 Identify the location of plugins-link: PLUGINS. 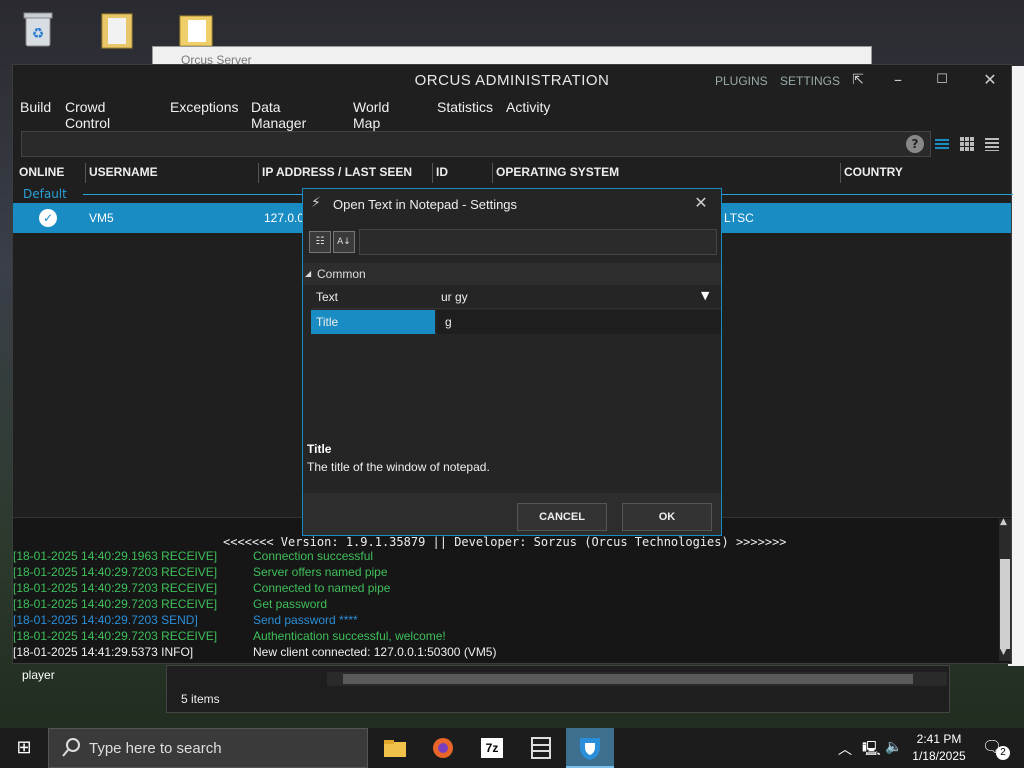
(741, 81).